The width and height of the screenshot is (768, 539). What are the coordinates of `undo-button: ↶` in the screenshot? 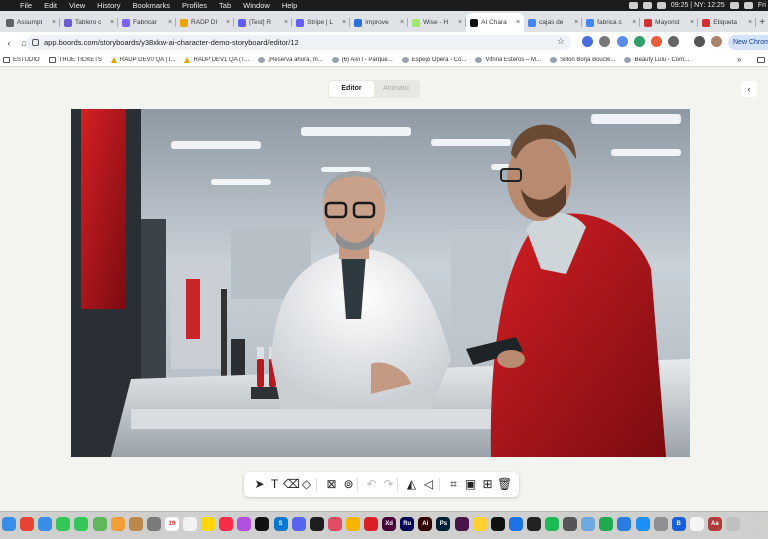 It's located at (371, 484).